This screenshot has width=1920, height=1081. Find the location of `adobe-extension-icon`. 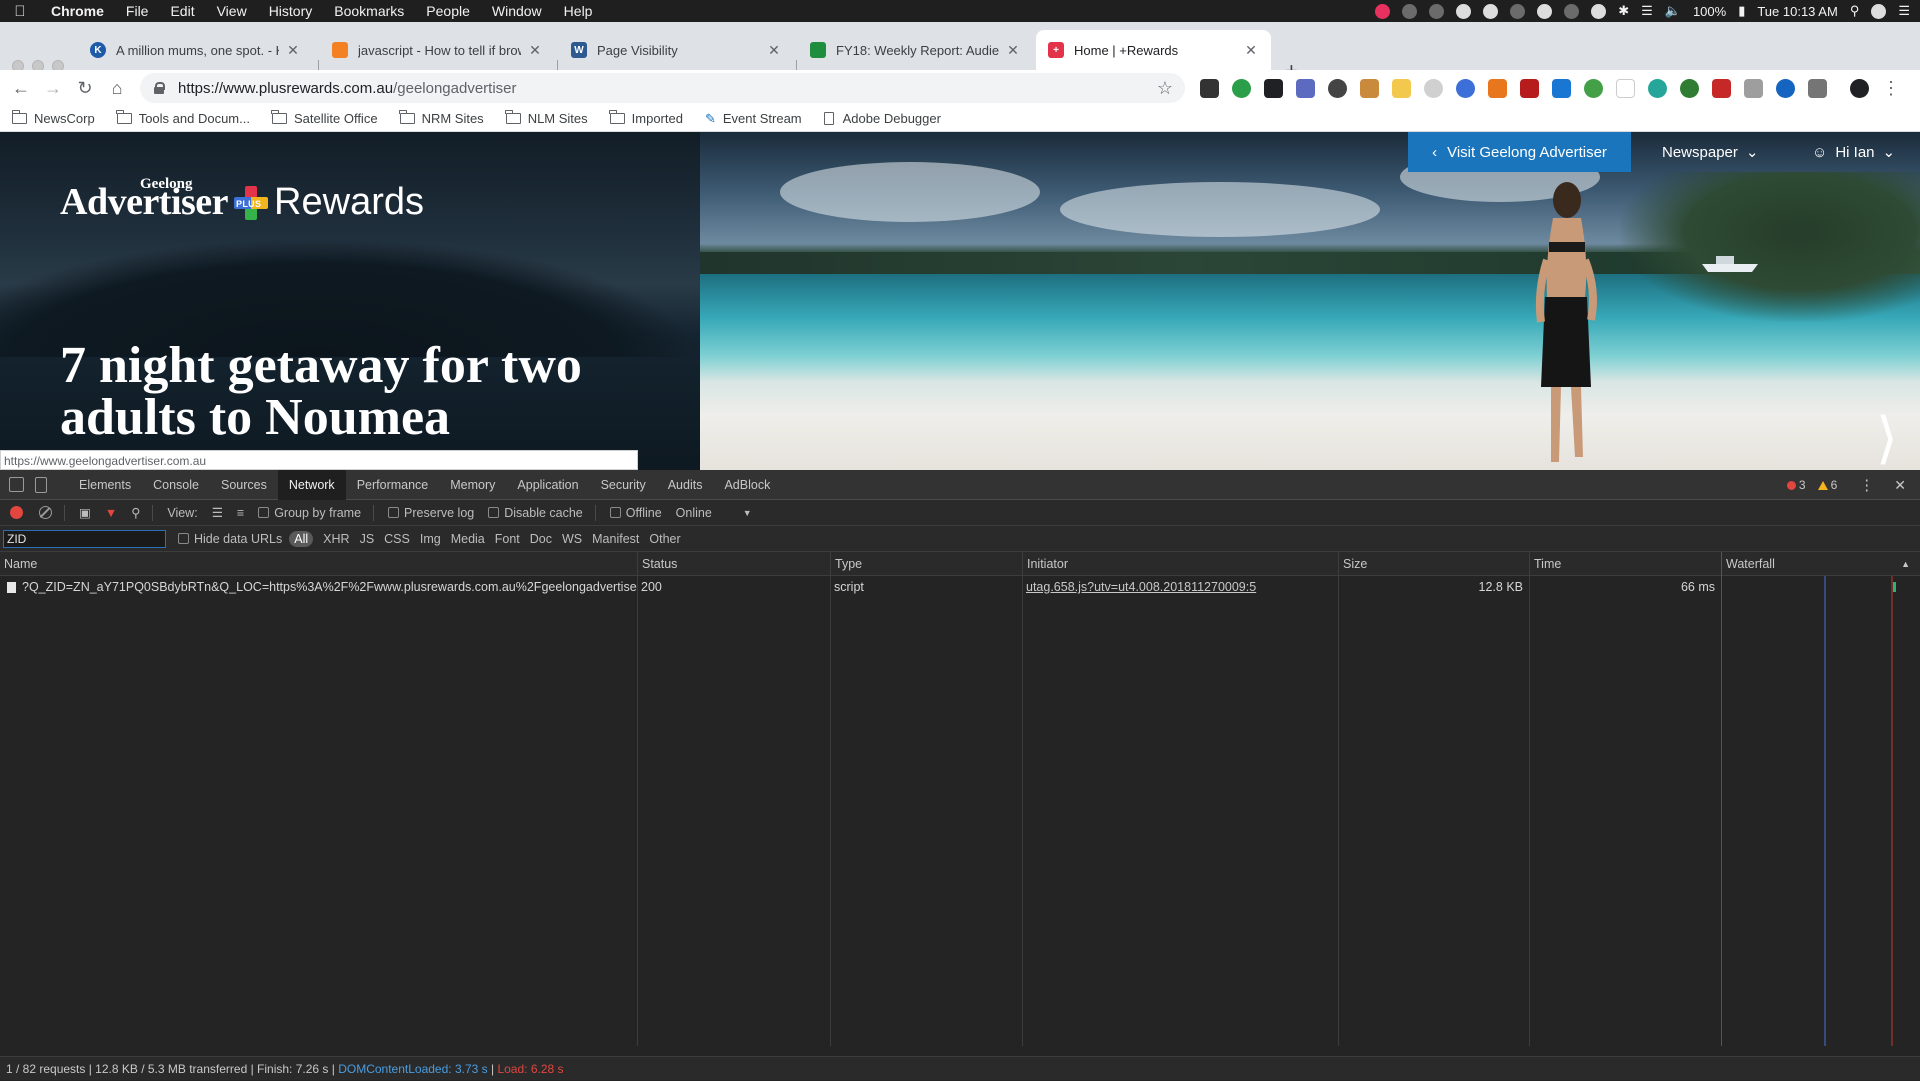

adobe-extension-icon is located at coordinates (1721, 88).